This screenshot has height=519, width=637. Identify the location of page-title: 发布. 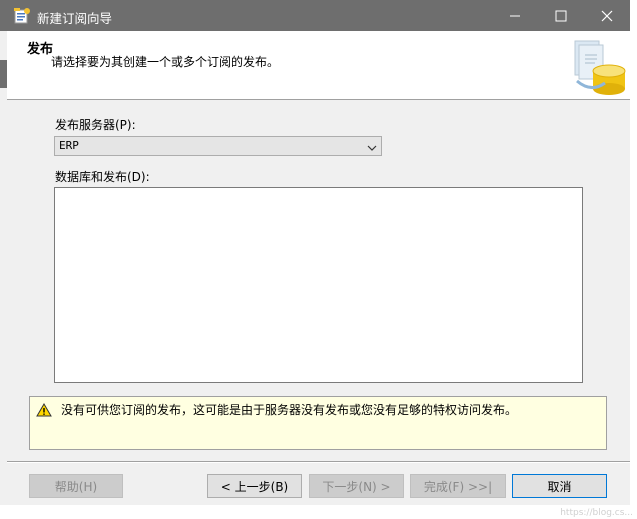
(40, 49).